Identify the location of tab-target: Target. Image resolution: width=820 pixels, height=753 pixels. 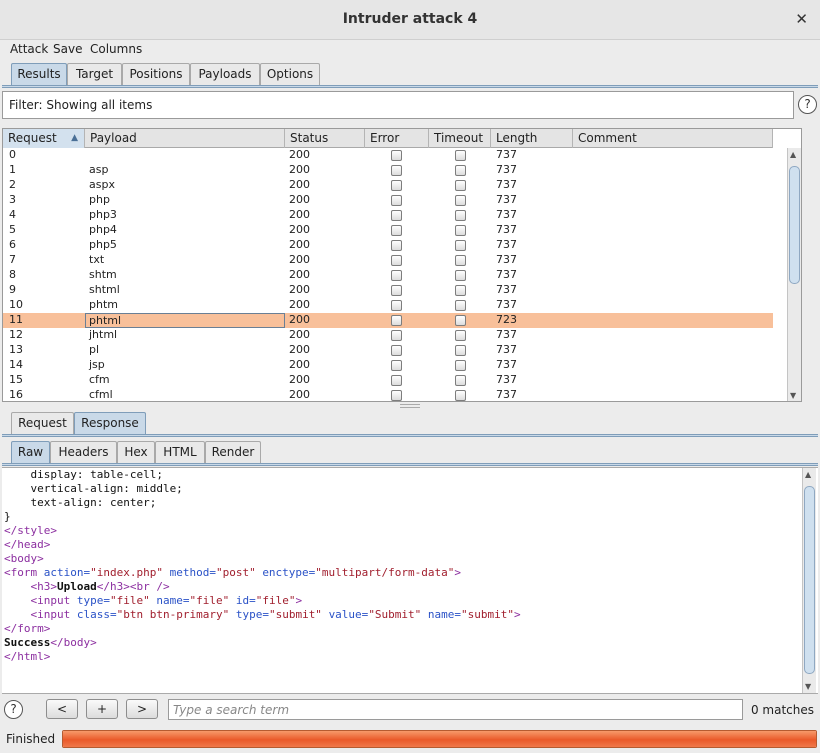
(94, 74).